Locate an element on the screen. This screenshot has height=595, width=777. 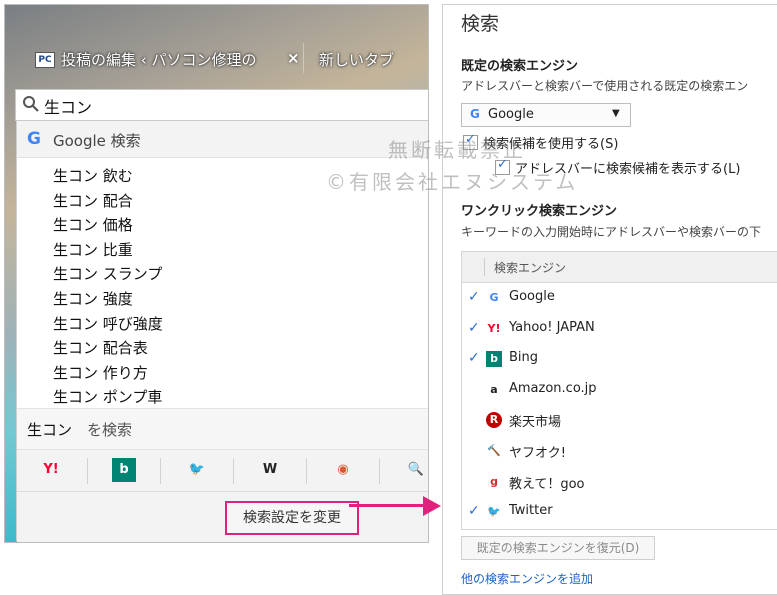
engine-name: Bing is located at coordinates (524, 358).